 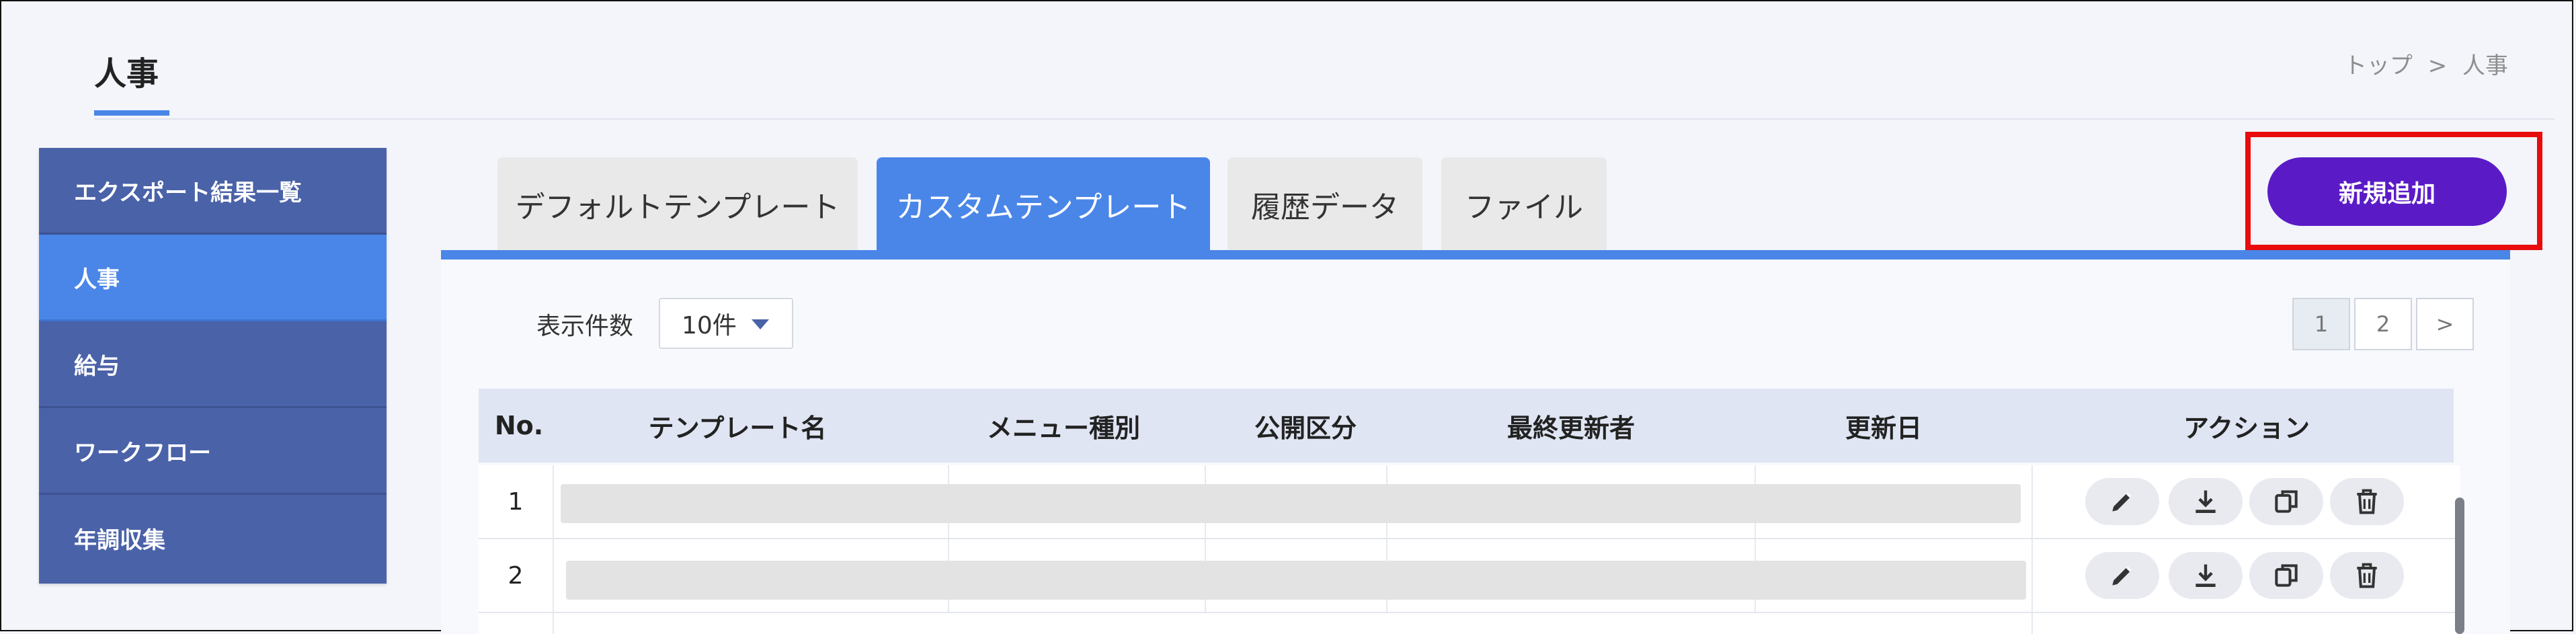 What do you see at coordinates (709, 326) in the screenshot?
I see `display-count-value: 10件` at bounding box center [709, 326].